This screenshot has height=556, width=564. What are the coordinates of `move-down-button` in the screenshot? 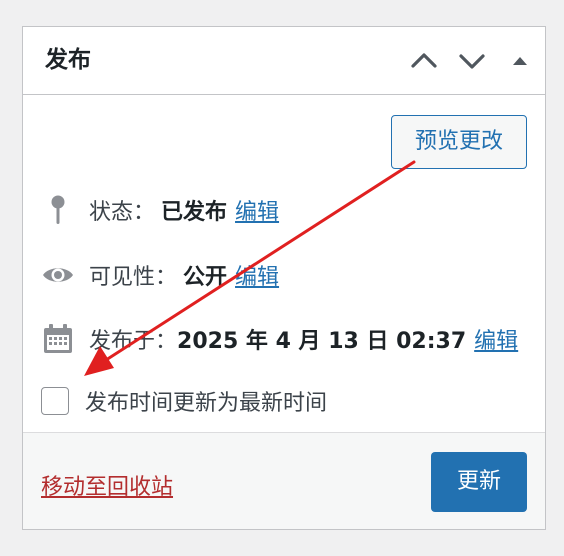 It's located at (472, 61).